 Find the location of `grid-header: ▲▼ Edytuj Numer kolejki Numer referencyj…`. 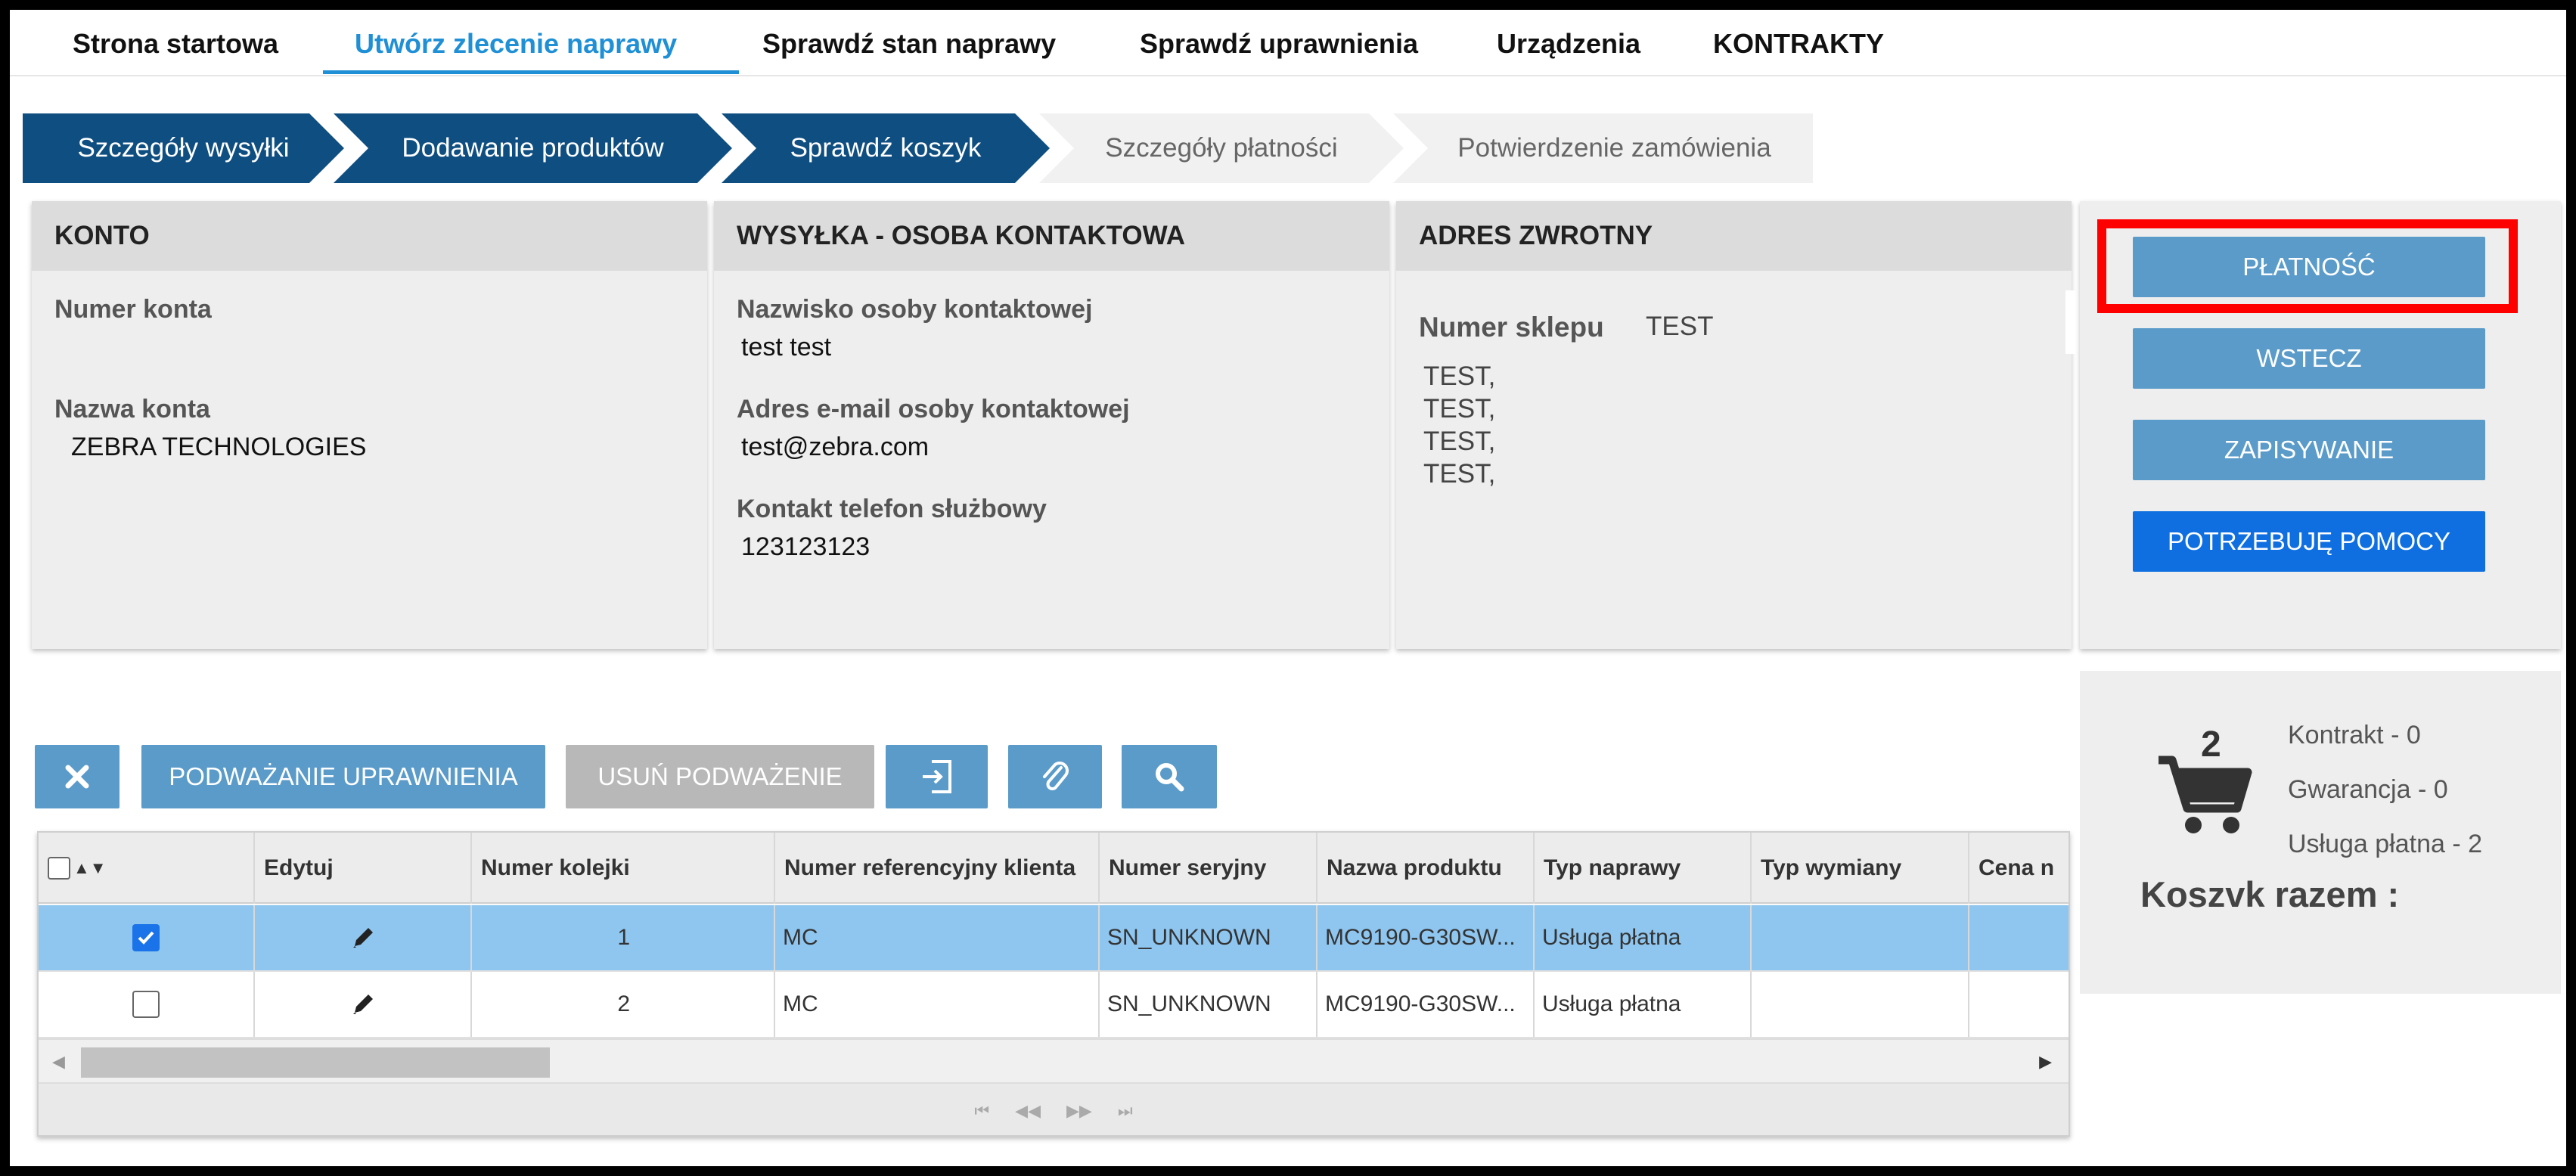

grid-header: ▲▼ Edytuj Numer kolejki Numer referencyj… is located at coordinates (1054, 868).